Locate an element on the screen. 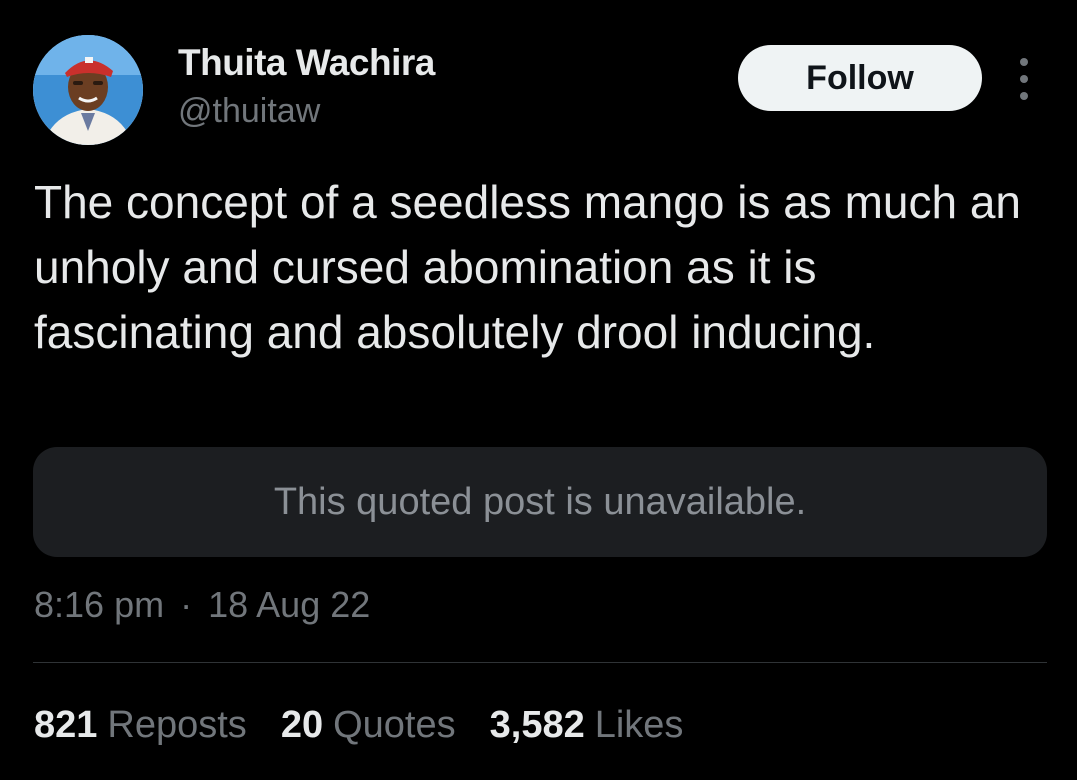 This screenshot has height=780, width=1077. avatar-photo is located at coordinates (88, 90).